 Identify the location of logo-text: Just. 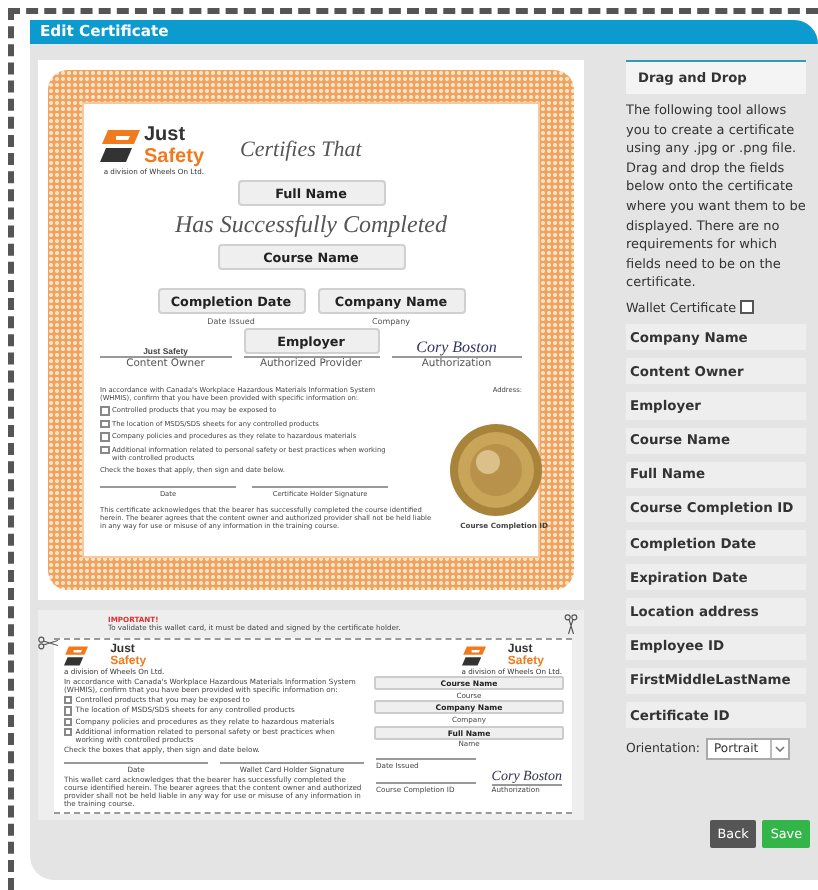
(166, 135).